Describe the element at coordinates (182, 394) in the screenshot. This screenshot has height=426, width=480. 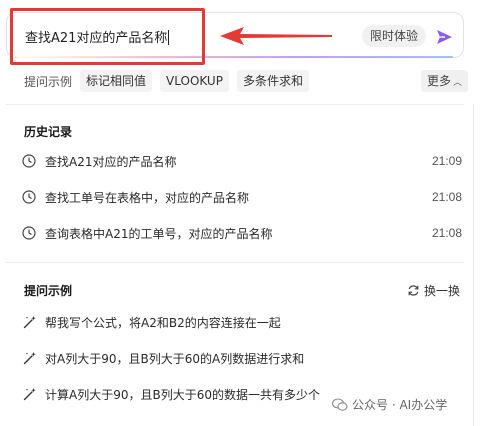
I see `example-prompt-text: 计算A列大于90，且B列大于60的数据一共有多少个` at that location.